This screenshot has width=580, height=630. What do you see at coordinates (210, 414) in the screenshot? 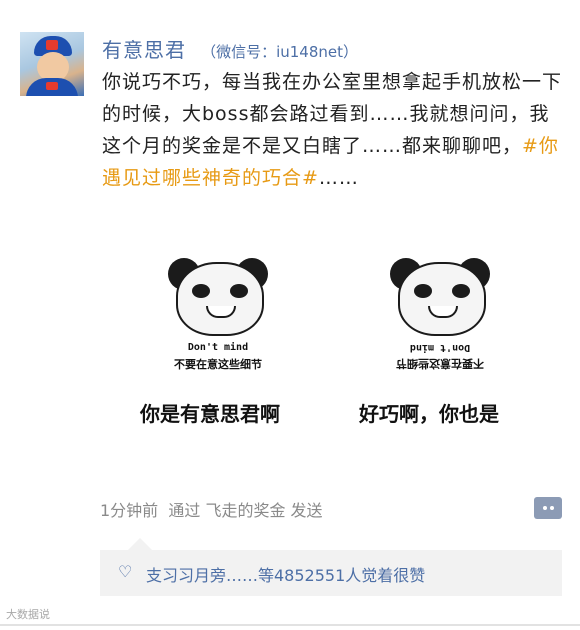
I see `meme-label-left: 你是有意思君啊` at bounding box center [210, 414].